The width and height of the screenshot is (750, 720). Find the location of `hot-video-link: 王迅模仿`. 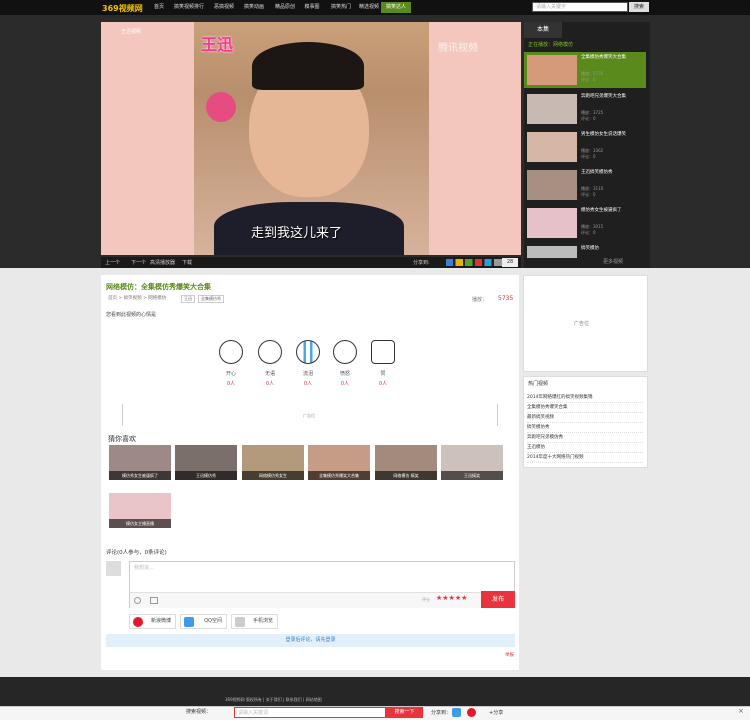

hot-video-link: 王迅模仿 is located at coordinates (585, 448).